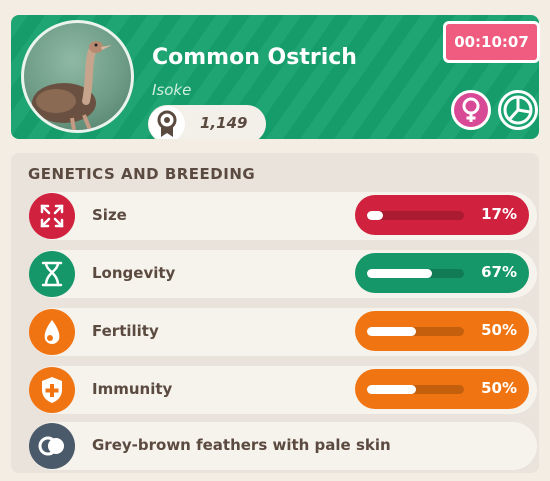 The width and height of the screenshot is (550, 481). I want to click on longevity-percent: 67%, so click(499, 272).